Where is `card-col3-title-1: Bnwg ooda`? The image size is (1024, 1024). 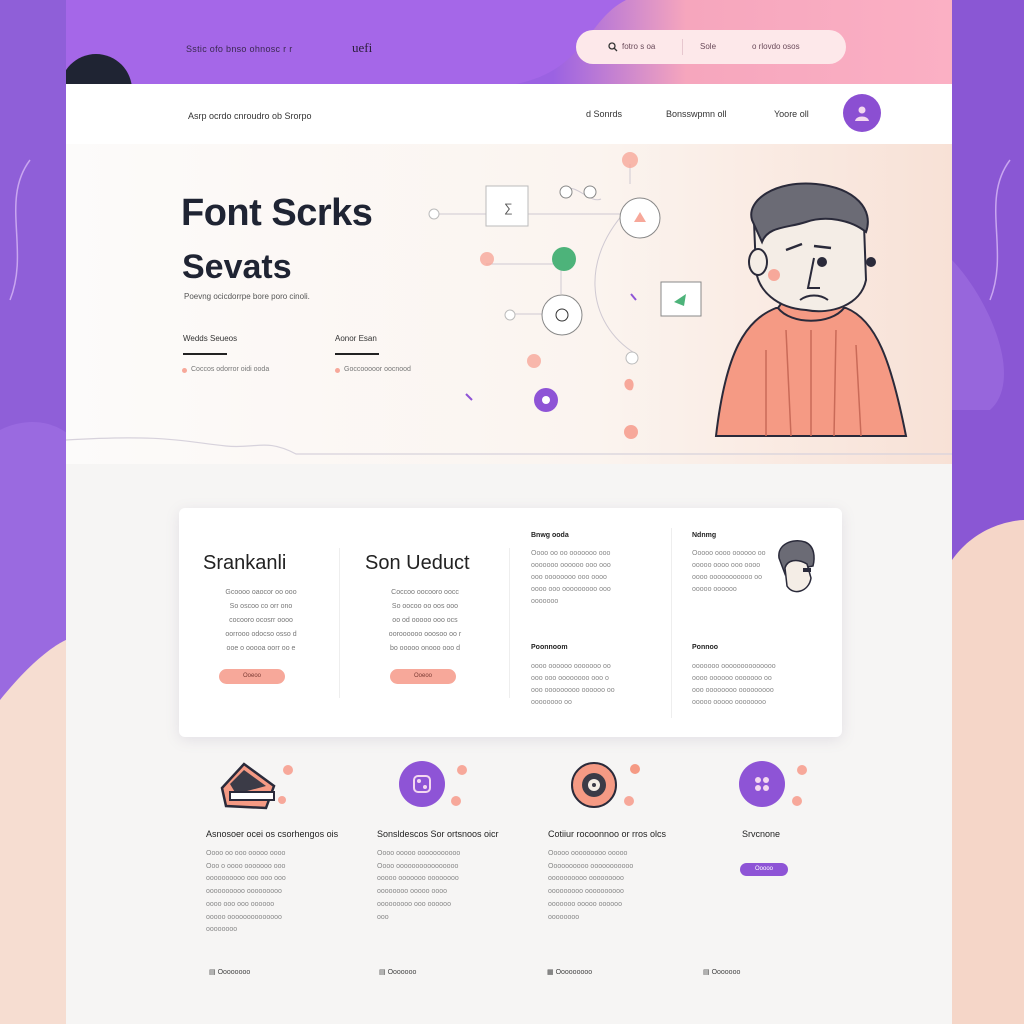
card-col3-title-1: Bnwg ooda is located at coordinates (550, 535).